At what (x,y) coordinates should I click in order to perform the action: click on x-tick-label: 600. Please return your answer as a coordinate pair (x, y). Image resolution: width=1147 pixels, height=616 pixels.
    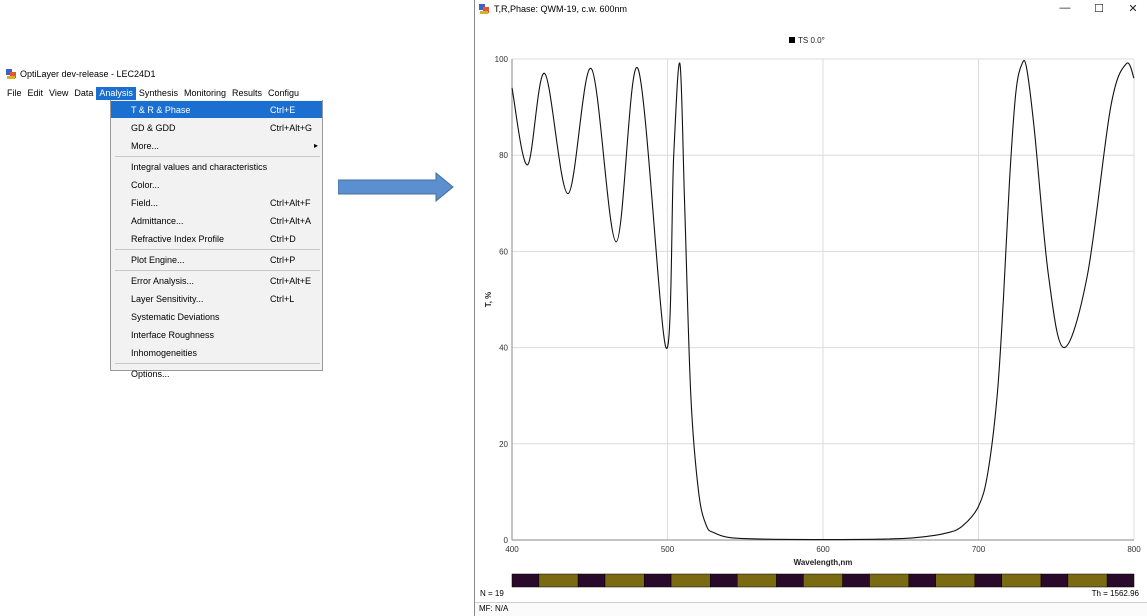
    Looking at the image, I should click on (823, 549).